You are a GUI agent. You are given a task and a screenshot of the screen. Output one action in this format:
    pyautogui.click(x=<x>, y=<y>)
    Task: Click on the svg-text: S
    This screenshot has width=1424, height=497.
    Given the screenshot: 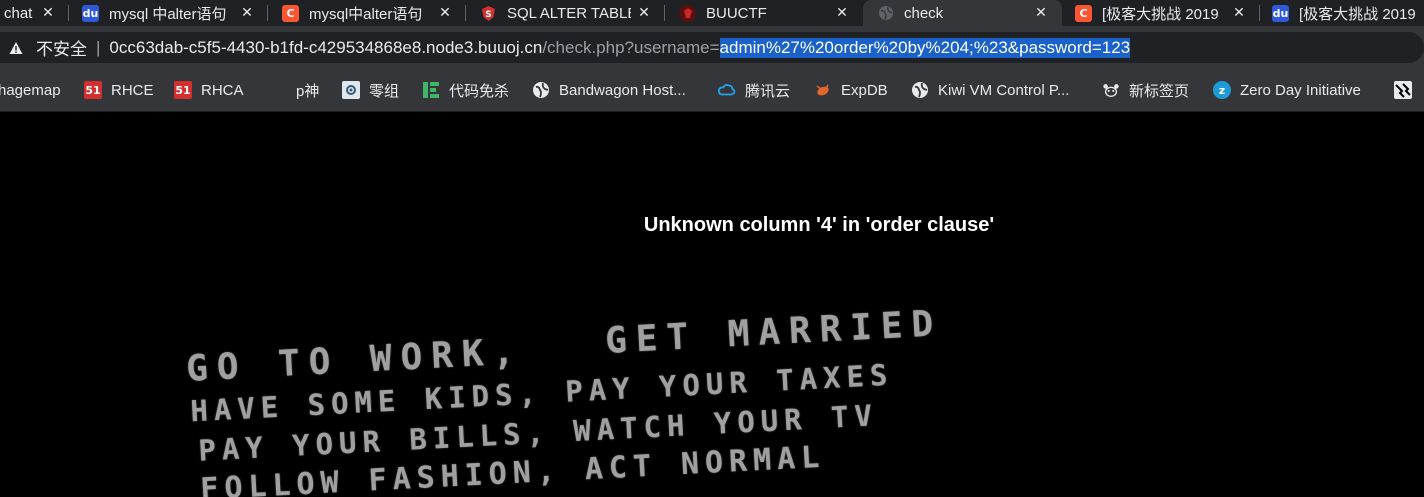 What is the action you would take?
    pyautogui.click(x=488, y=15)
    